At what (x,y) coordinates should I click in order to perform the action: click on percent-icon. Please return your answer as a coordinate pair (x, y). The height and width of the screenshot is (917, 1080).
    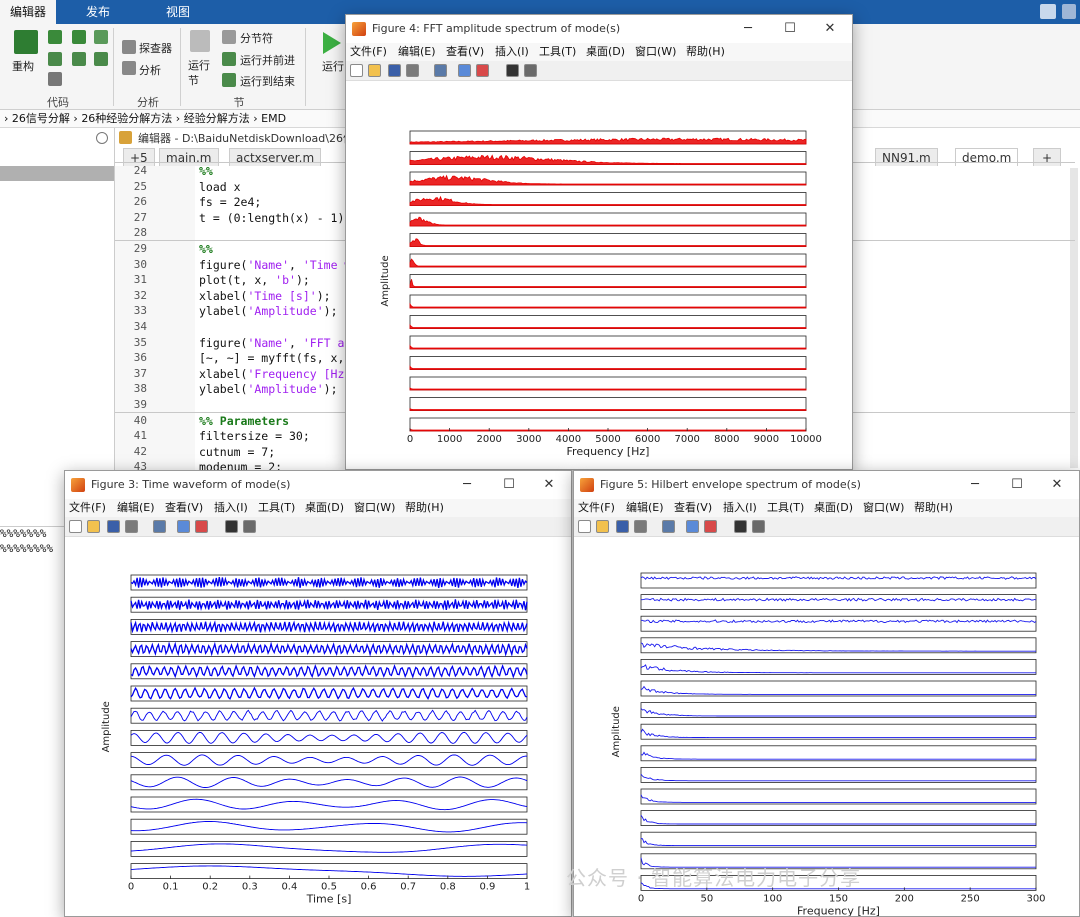
    Looking at the image, I should click on (55, 37).